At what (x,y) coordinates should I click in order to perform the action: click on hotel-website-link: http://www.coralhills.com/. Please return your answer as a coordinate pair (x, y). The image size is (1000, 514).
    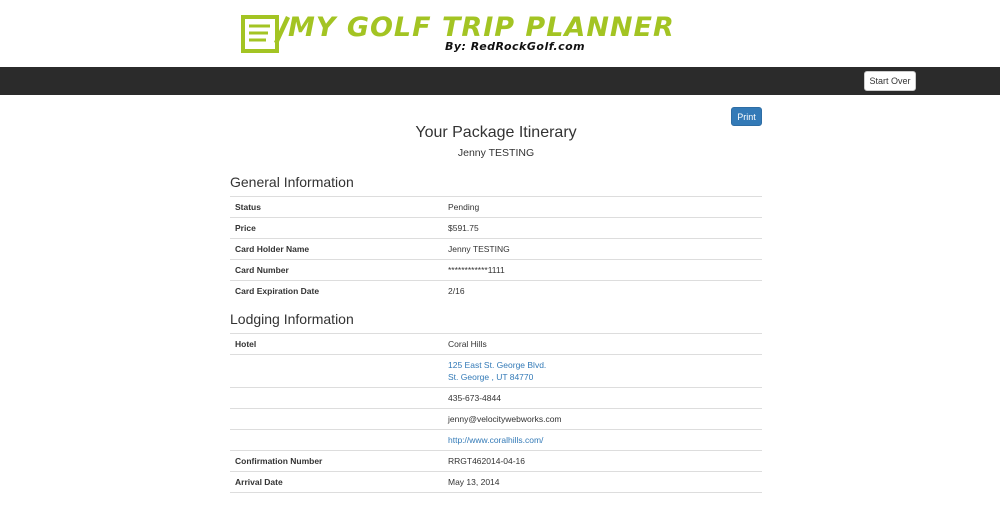
    Looking at the image, I should click on (602, 440).